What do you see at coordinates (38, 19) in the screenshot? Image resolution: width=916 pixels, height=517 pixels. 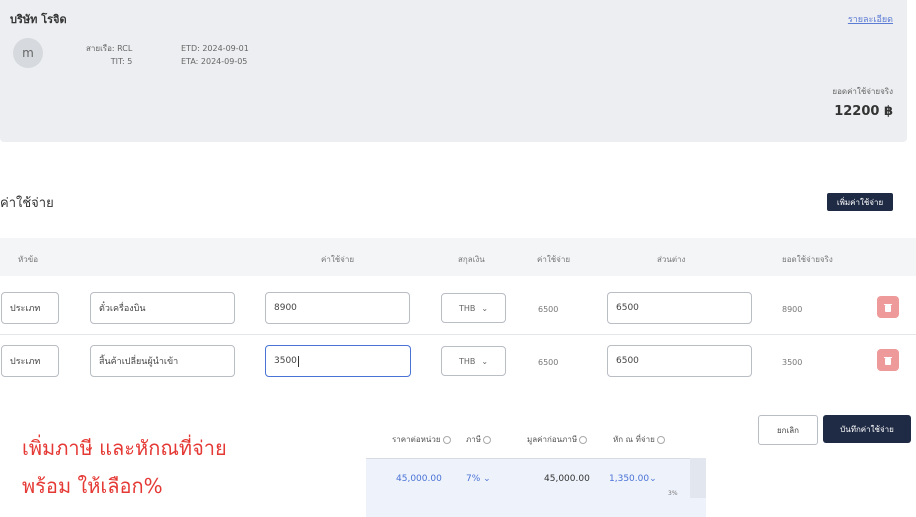 I see `company-name: บริษัท โรจิด` at bounding box center [38, 19].